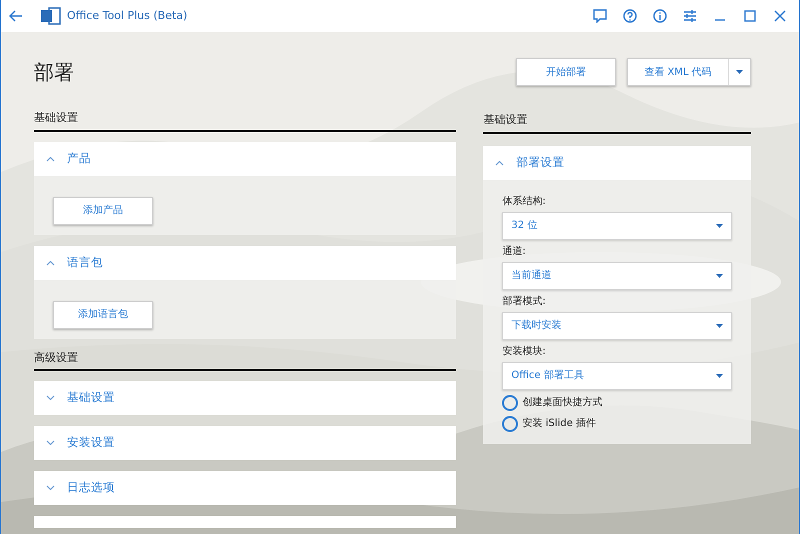 The height and width of the screenshot is (534, 800). I want to click on panel-header: 基础设置, so click(245, 398).